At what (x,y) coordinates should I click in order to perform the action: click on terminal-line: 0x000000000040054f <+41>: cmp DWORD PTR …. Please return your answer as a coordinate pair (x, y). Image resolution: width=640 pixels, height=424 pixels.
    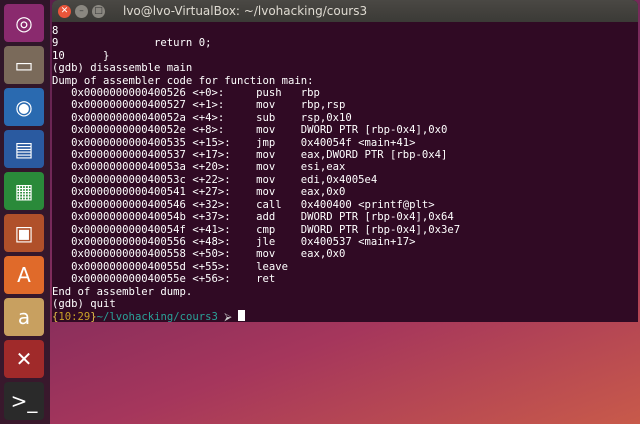
    Looking at the image, I should click on (256, 229).